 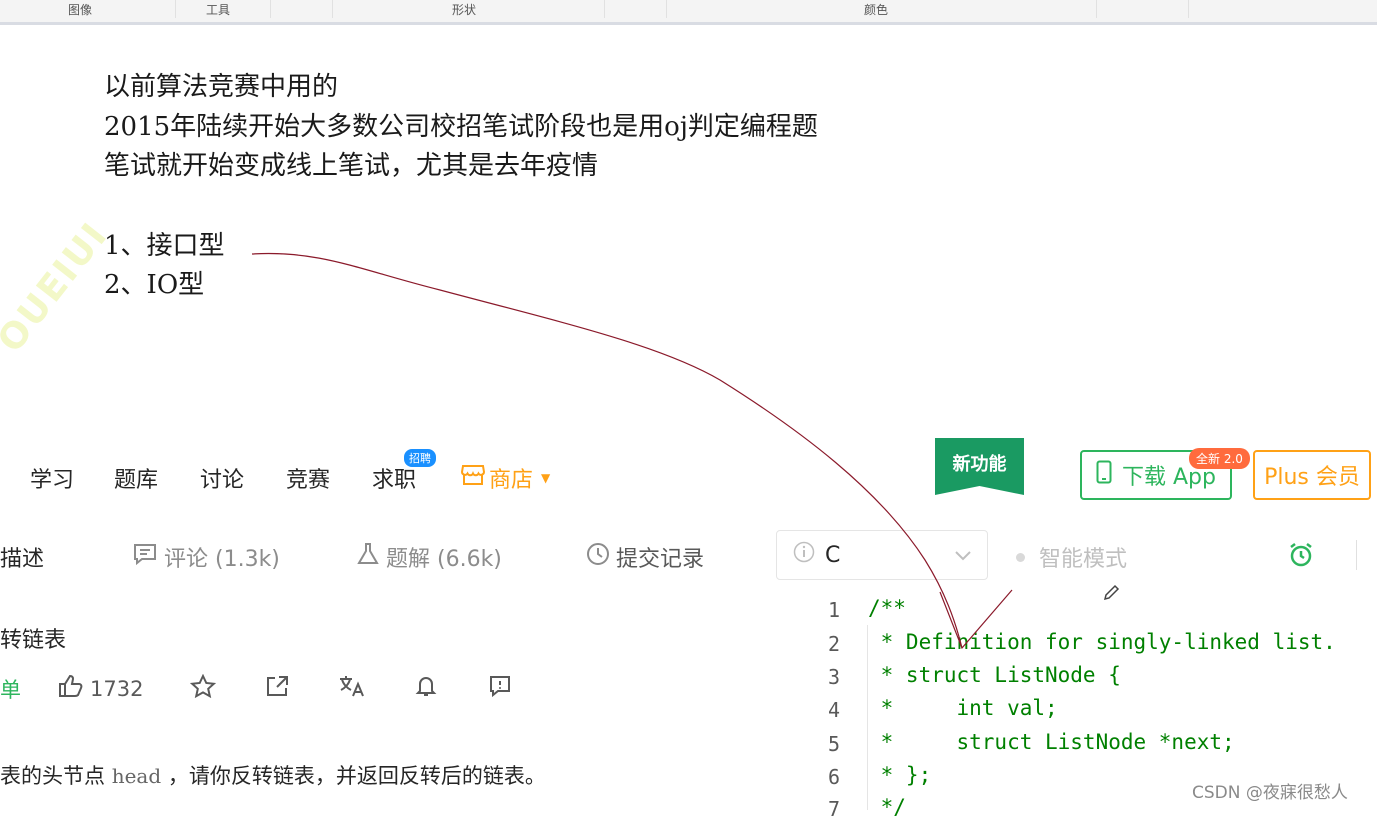 What do you see at coordinates (963, 708) in the screenshot?
I see `code-line: * int val;` at bounding box center [963, 708].